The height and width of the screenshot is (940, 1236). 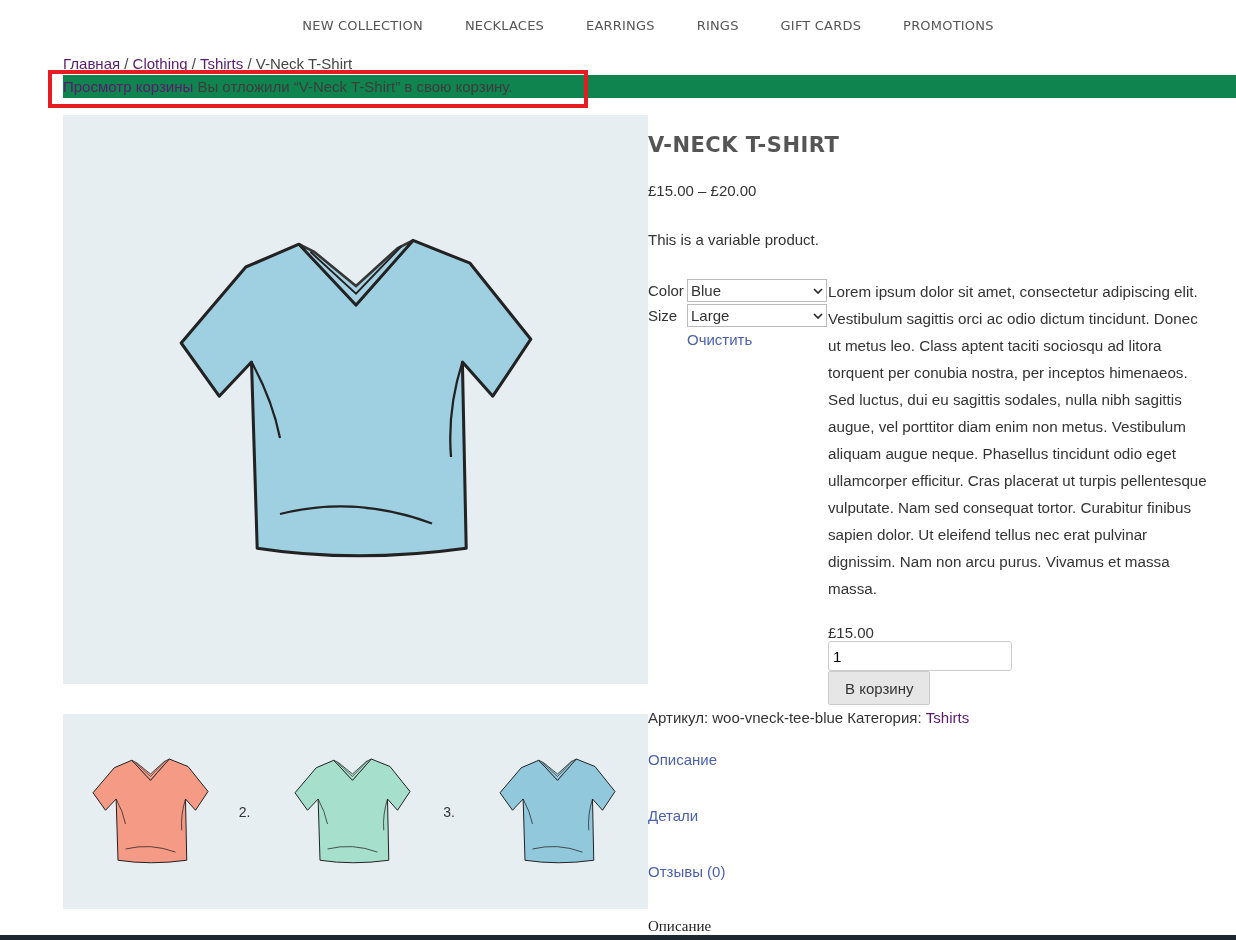 I want to click on quantity-field: 1, so click(x=920, y=656).